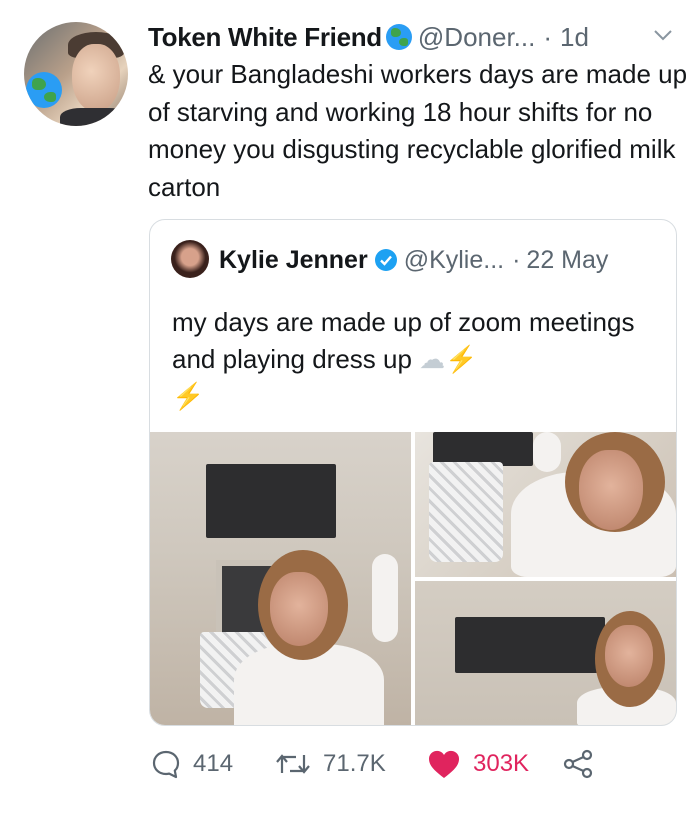 This screenshot has height=813, width=700. What do you see at coordinates (412, 764) in the screenshot?
I see `tweet-actions: 414 71.7K 303K` at bounding box center [412, 764].